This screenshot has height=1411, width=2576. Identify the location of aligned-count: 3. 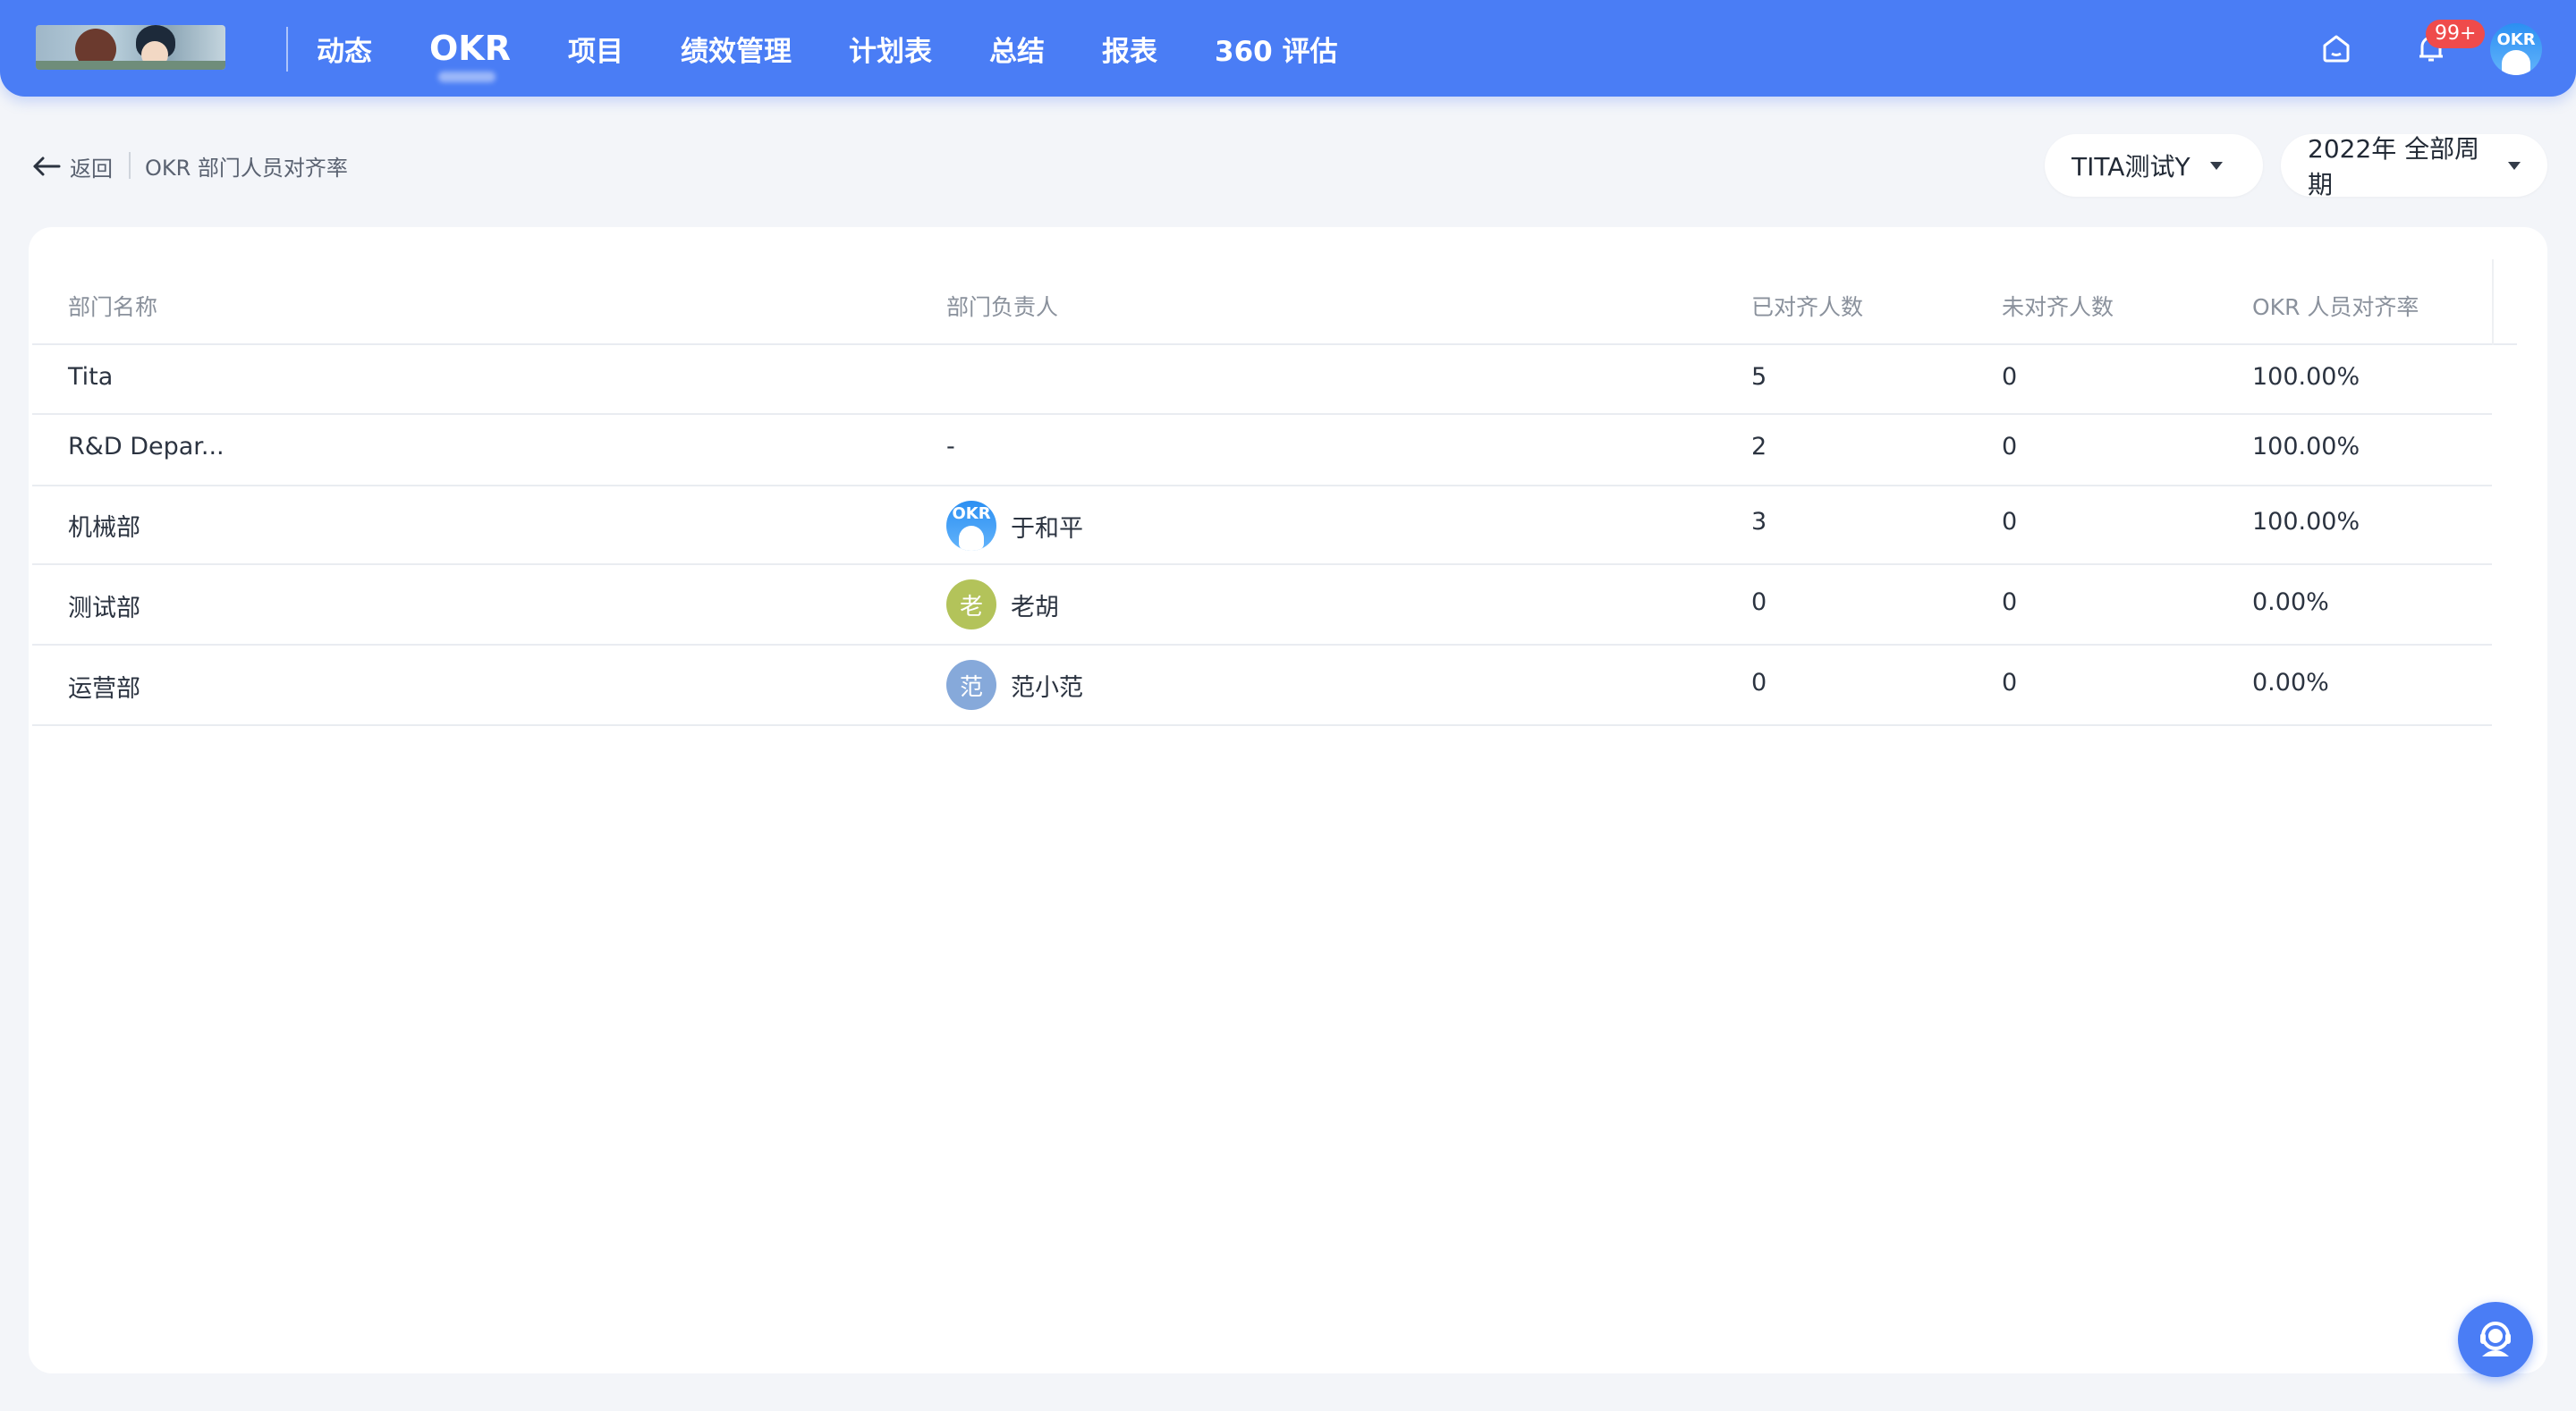
(1759, 522).